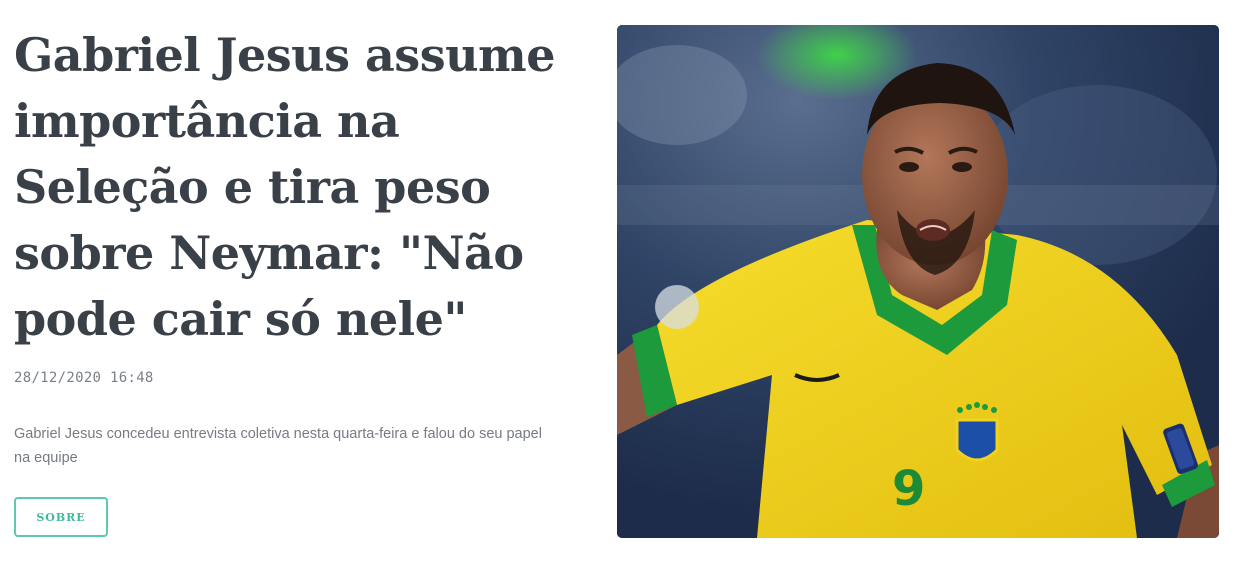 The width and height of the screenshot is (1244, 570). I want to click on sobre-button: SOBRE, so click(61, 517).